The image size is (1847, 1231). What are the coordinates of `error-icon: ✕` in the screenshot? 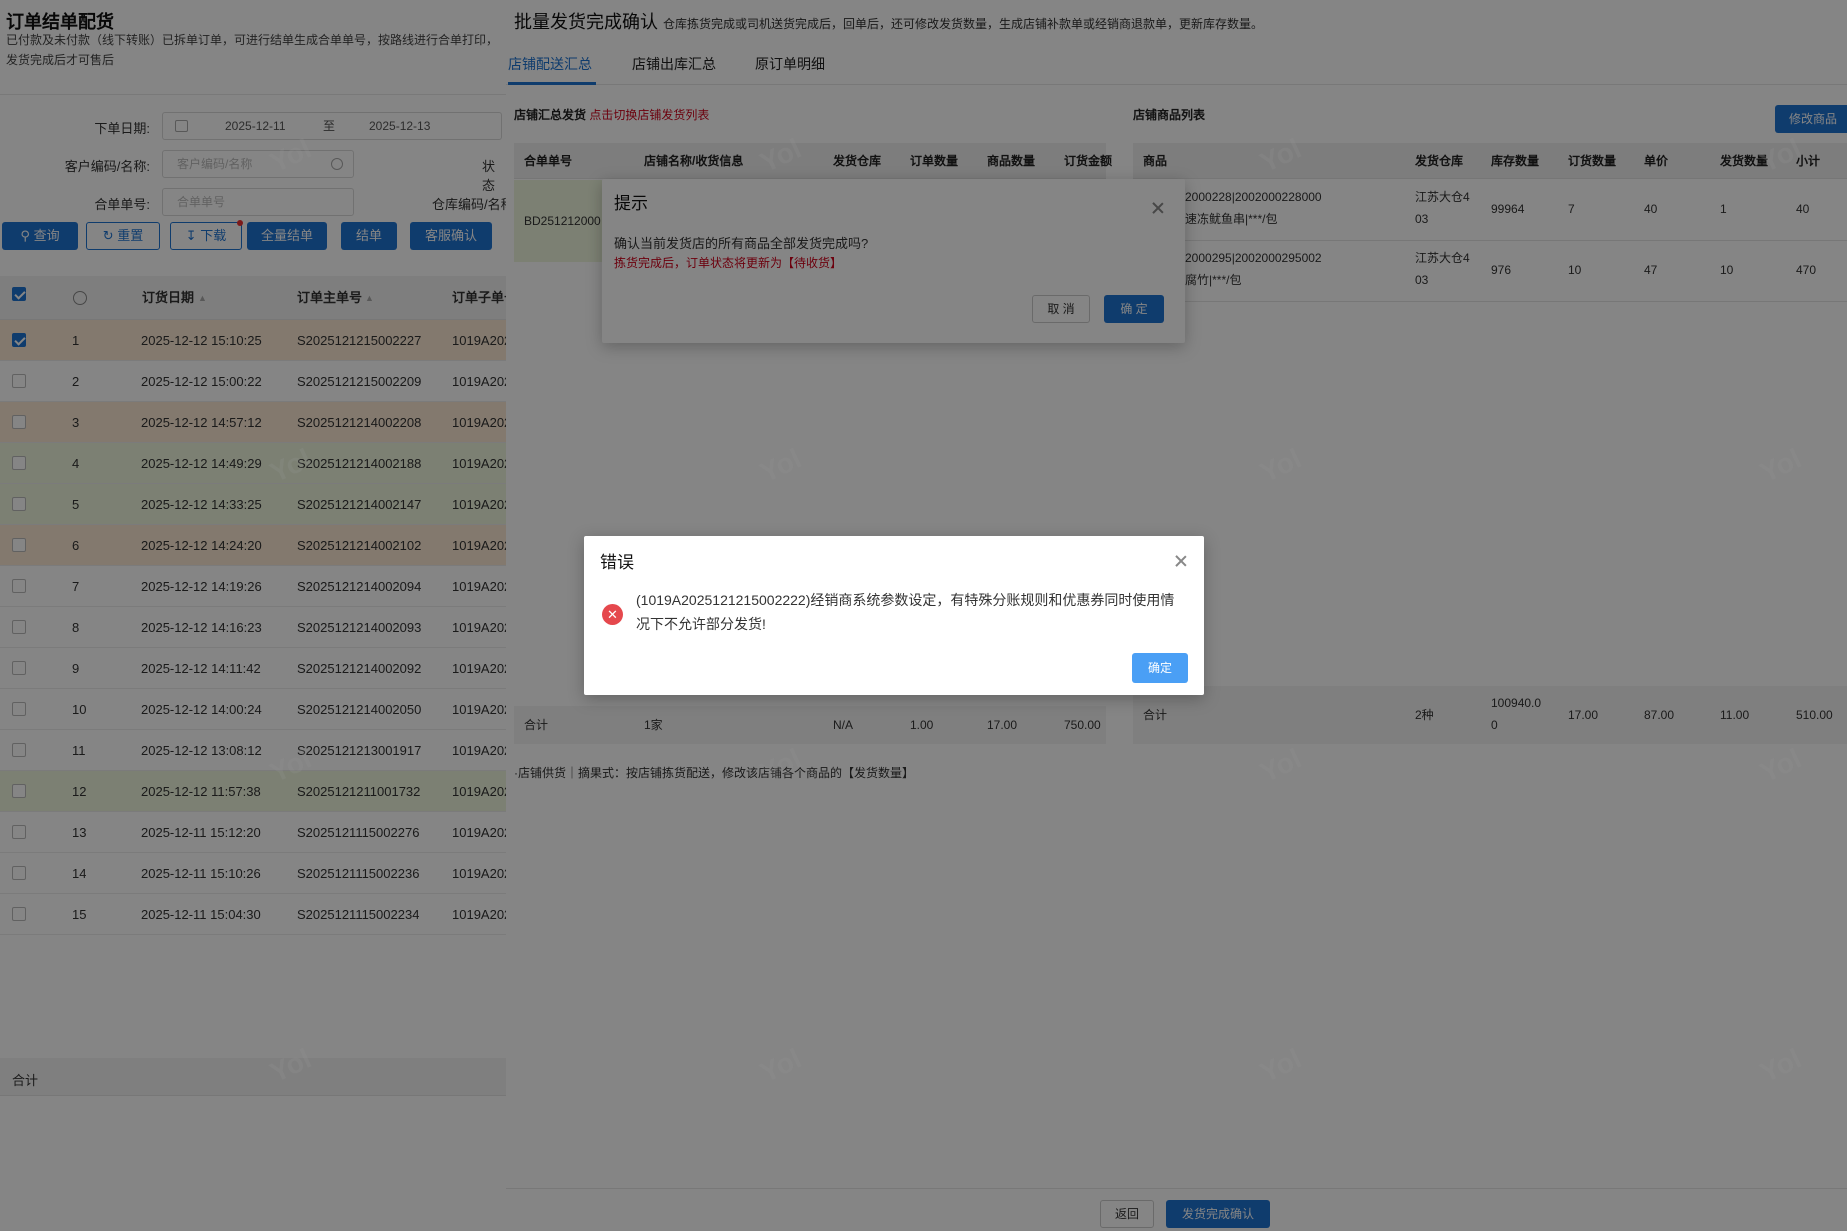 It's located at (612, 614).